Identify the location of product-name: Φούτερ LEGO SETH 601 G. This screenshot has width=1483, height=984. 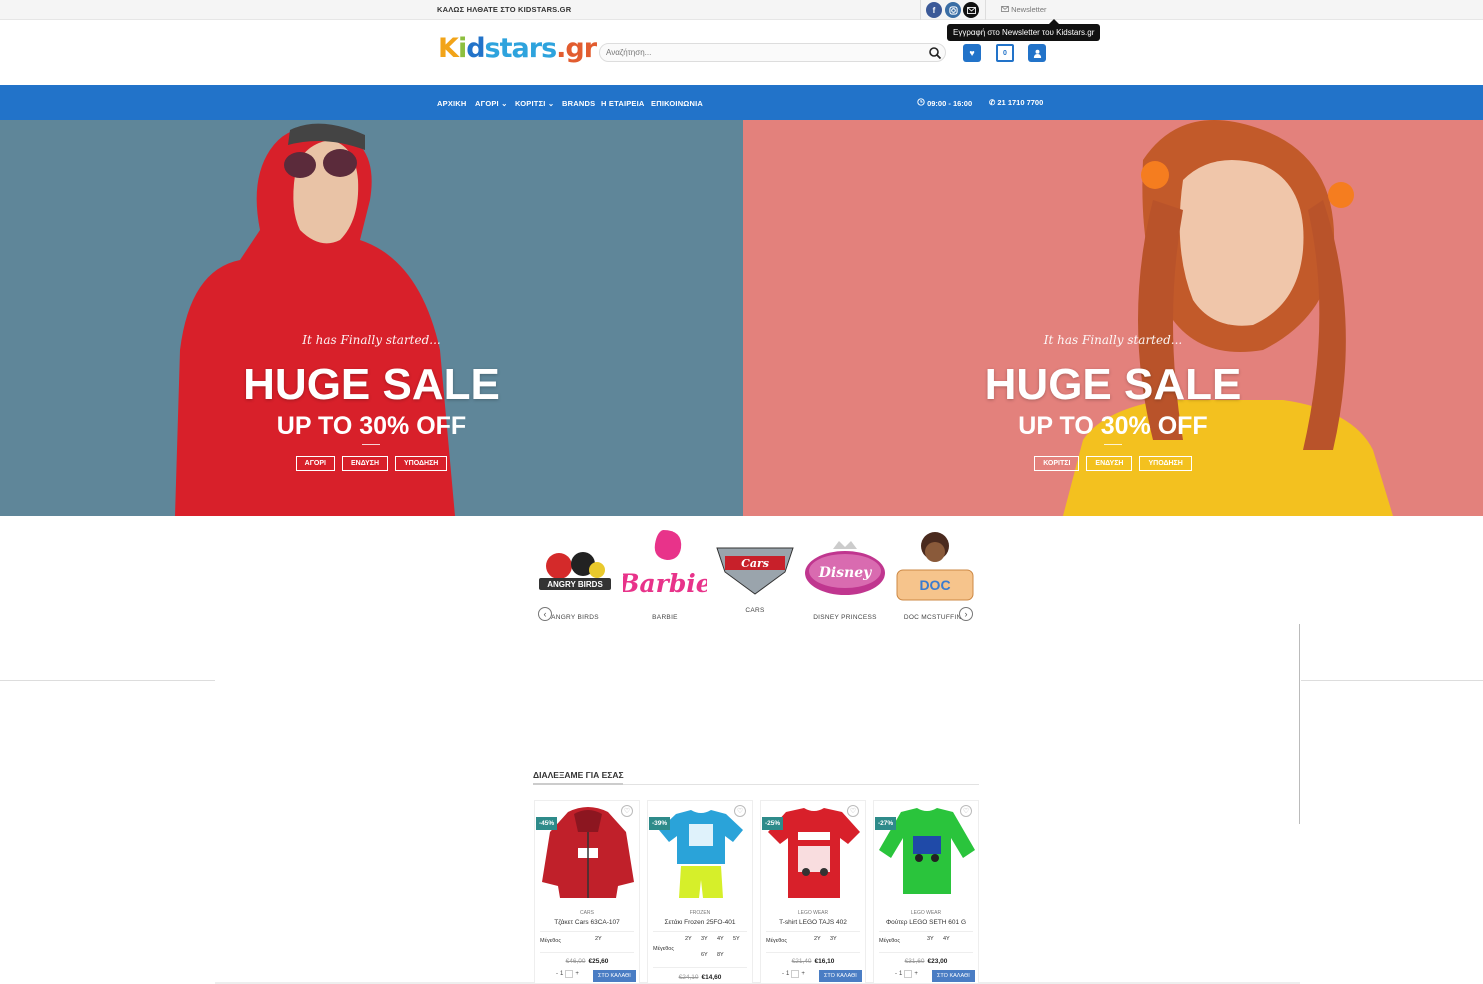
(926, 922).